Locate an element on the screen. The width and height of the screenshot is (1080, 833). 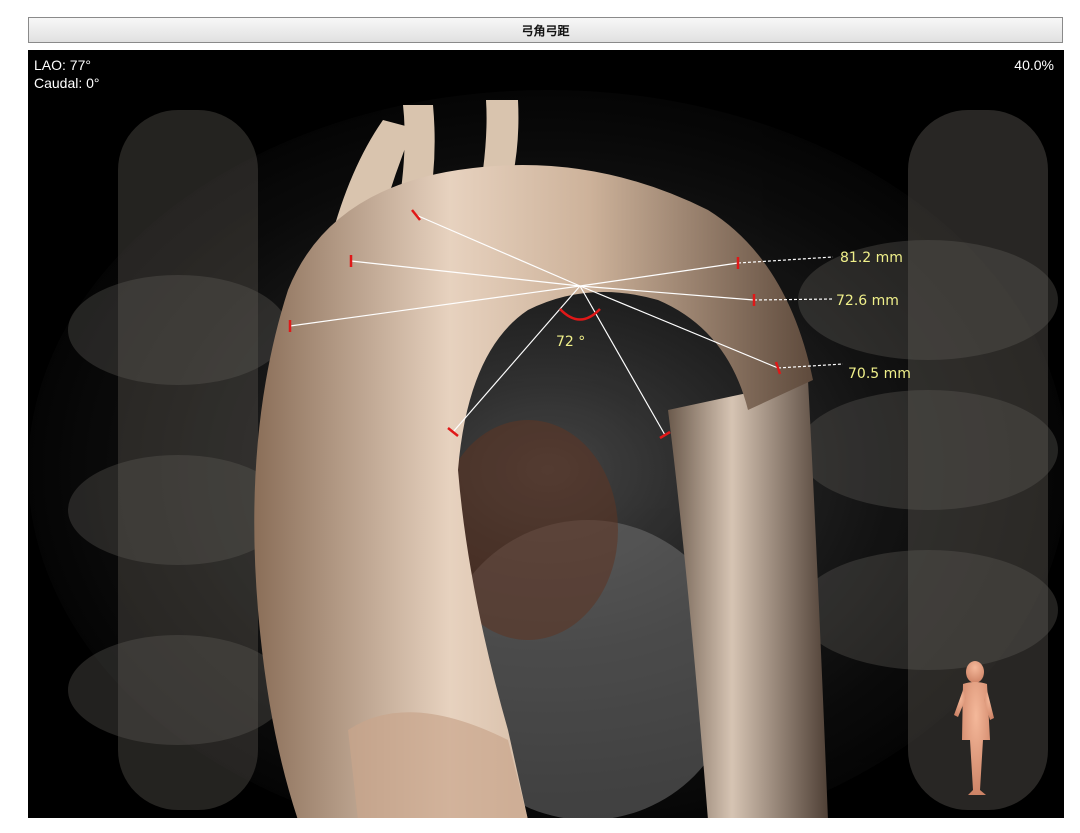
view-angle-caudal: Caudal: 0° is located at coordinates (67, 83).